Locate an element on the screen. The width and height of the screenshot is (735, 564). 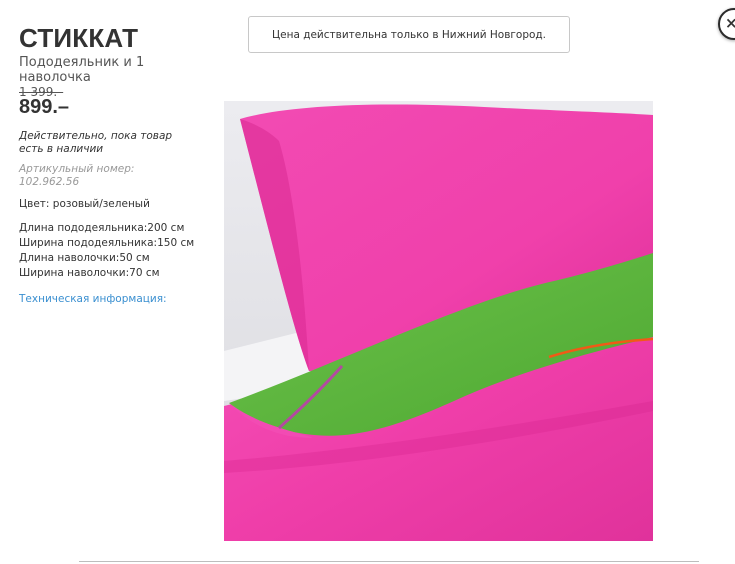
availability-note: Действительно, пока товар есть в наличии is located at coordinates (96, 142).